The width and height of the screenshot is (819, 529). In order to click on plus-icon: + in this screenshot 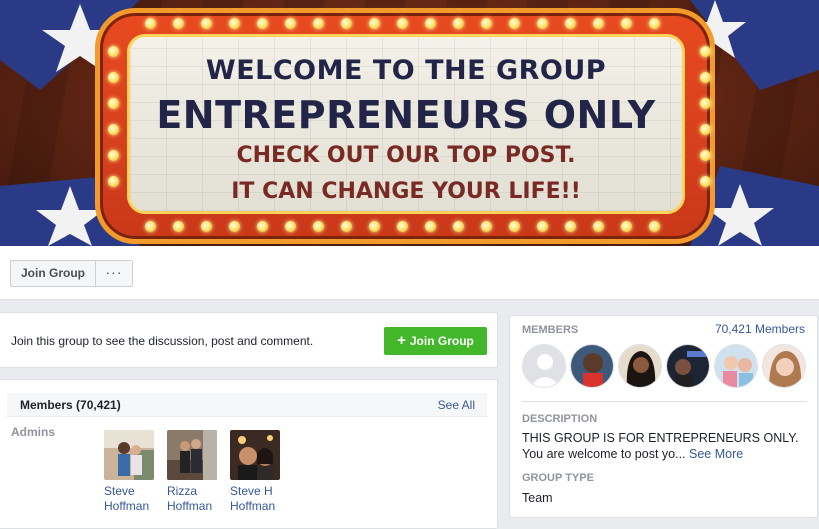, I will do `click(401, 340)`.